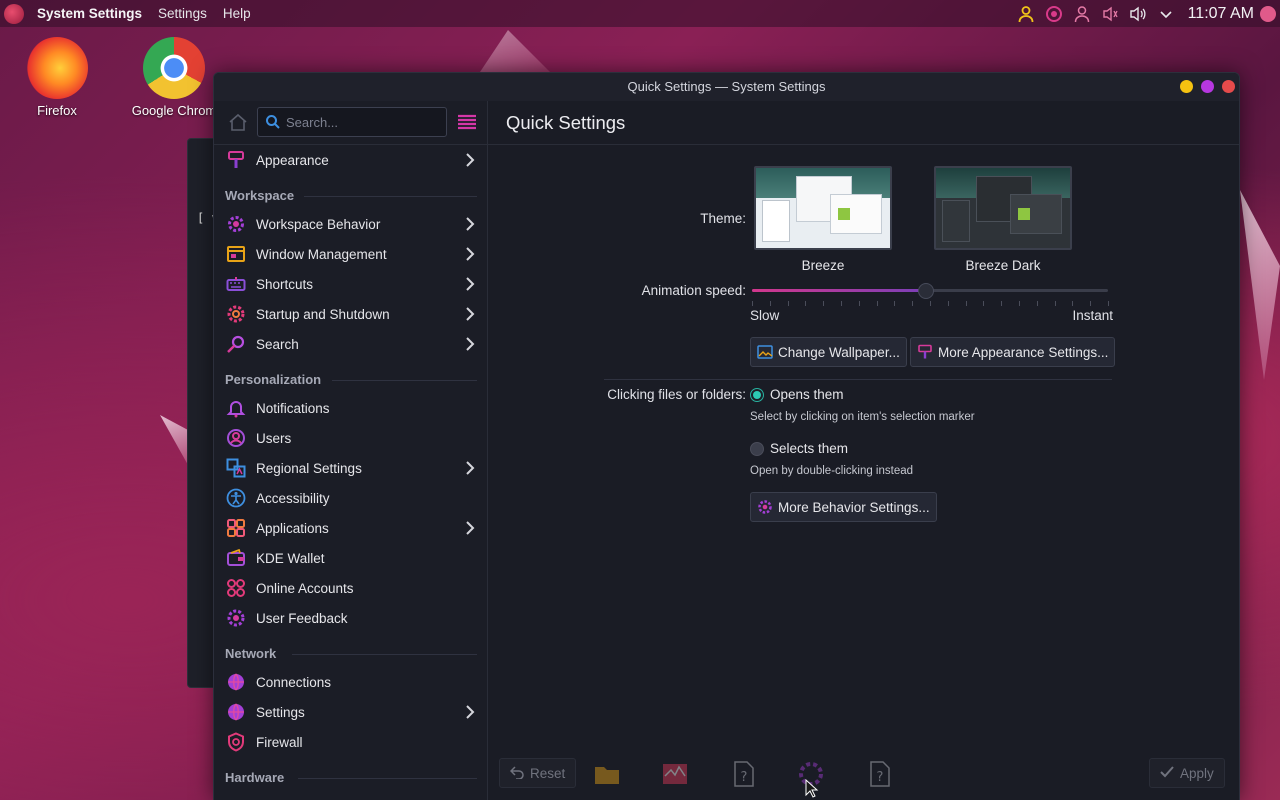 This screenshot has width=1280, height=800. I want to click on sidebar-item-label: Shortcuts, so click(285, 284).